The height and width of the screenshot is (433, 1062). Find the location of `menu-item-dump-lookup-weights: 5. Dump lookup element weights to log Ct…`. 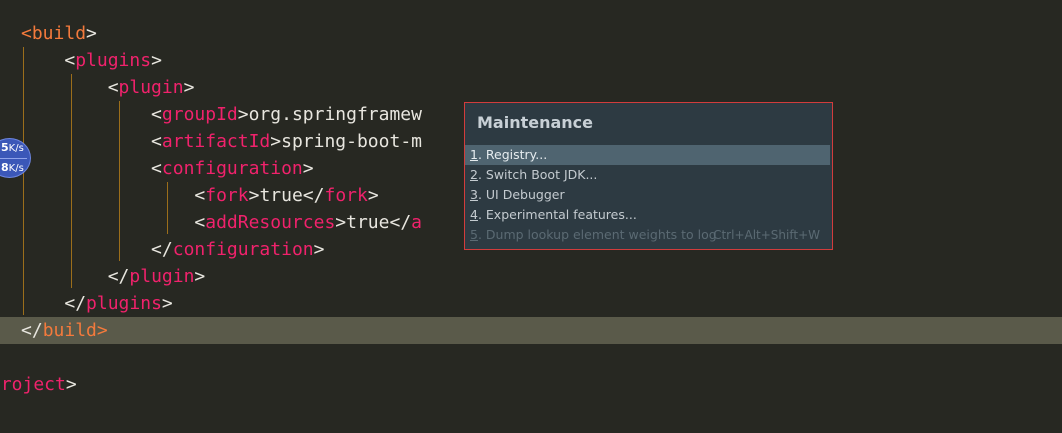

menu-item-dump-lookup-weights: 5. Dump lookup element weights to log Ct… is located at coordinates (647, 235).